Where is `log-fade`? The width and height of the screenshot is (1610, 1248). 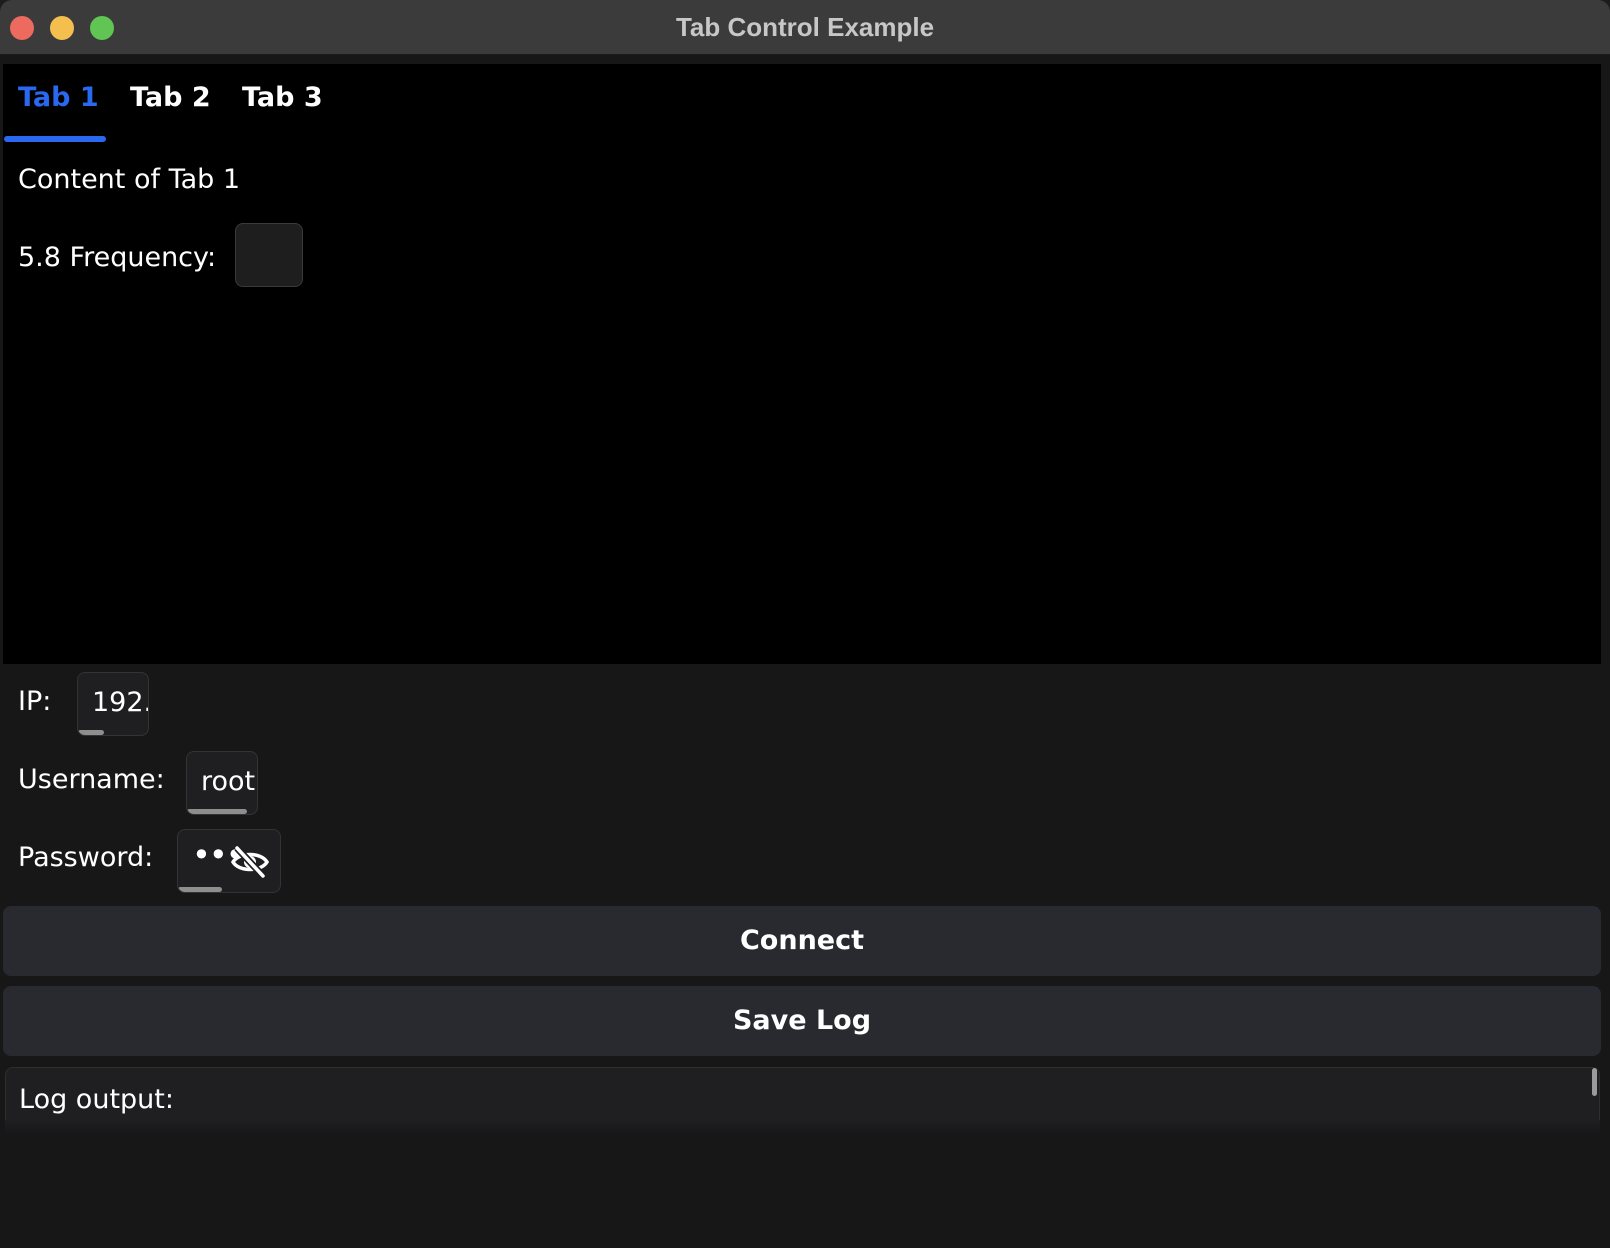
log-fade is located at coordinates (802, 1127).